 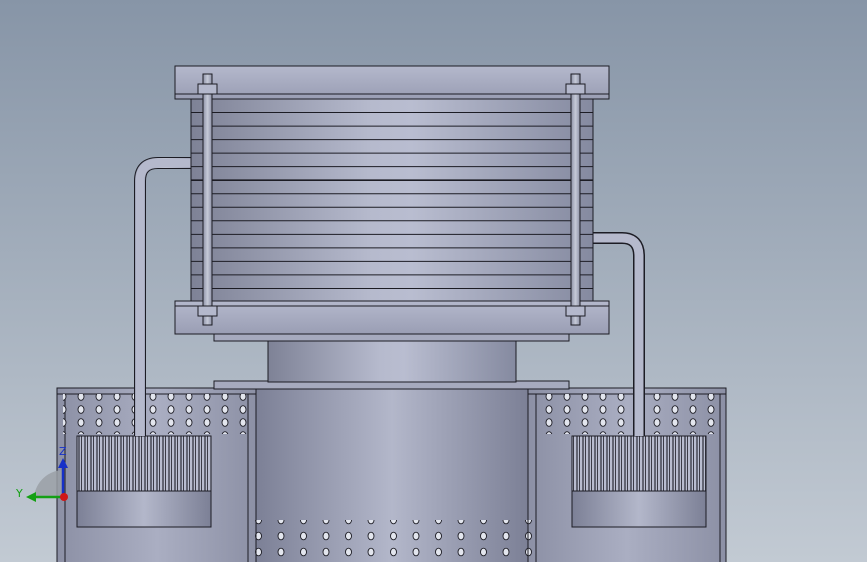 I want to click on stack-neck, so click(x=392, y=361).